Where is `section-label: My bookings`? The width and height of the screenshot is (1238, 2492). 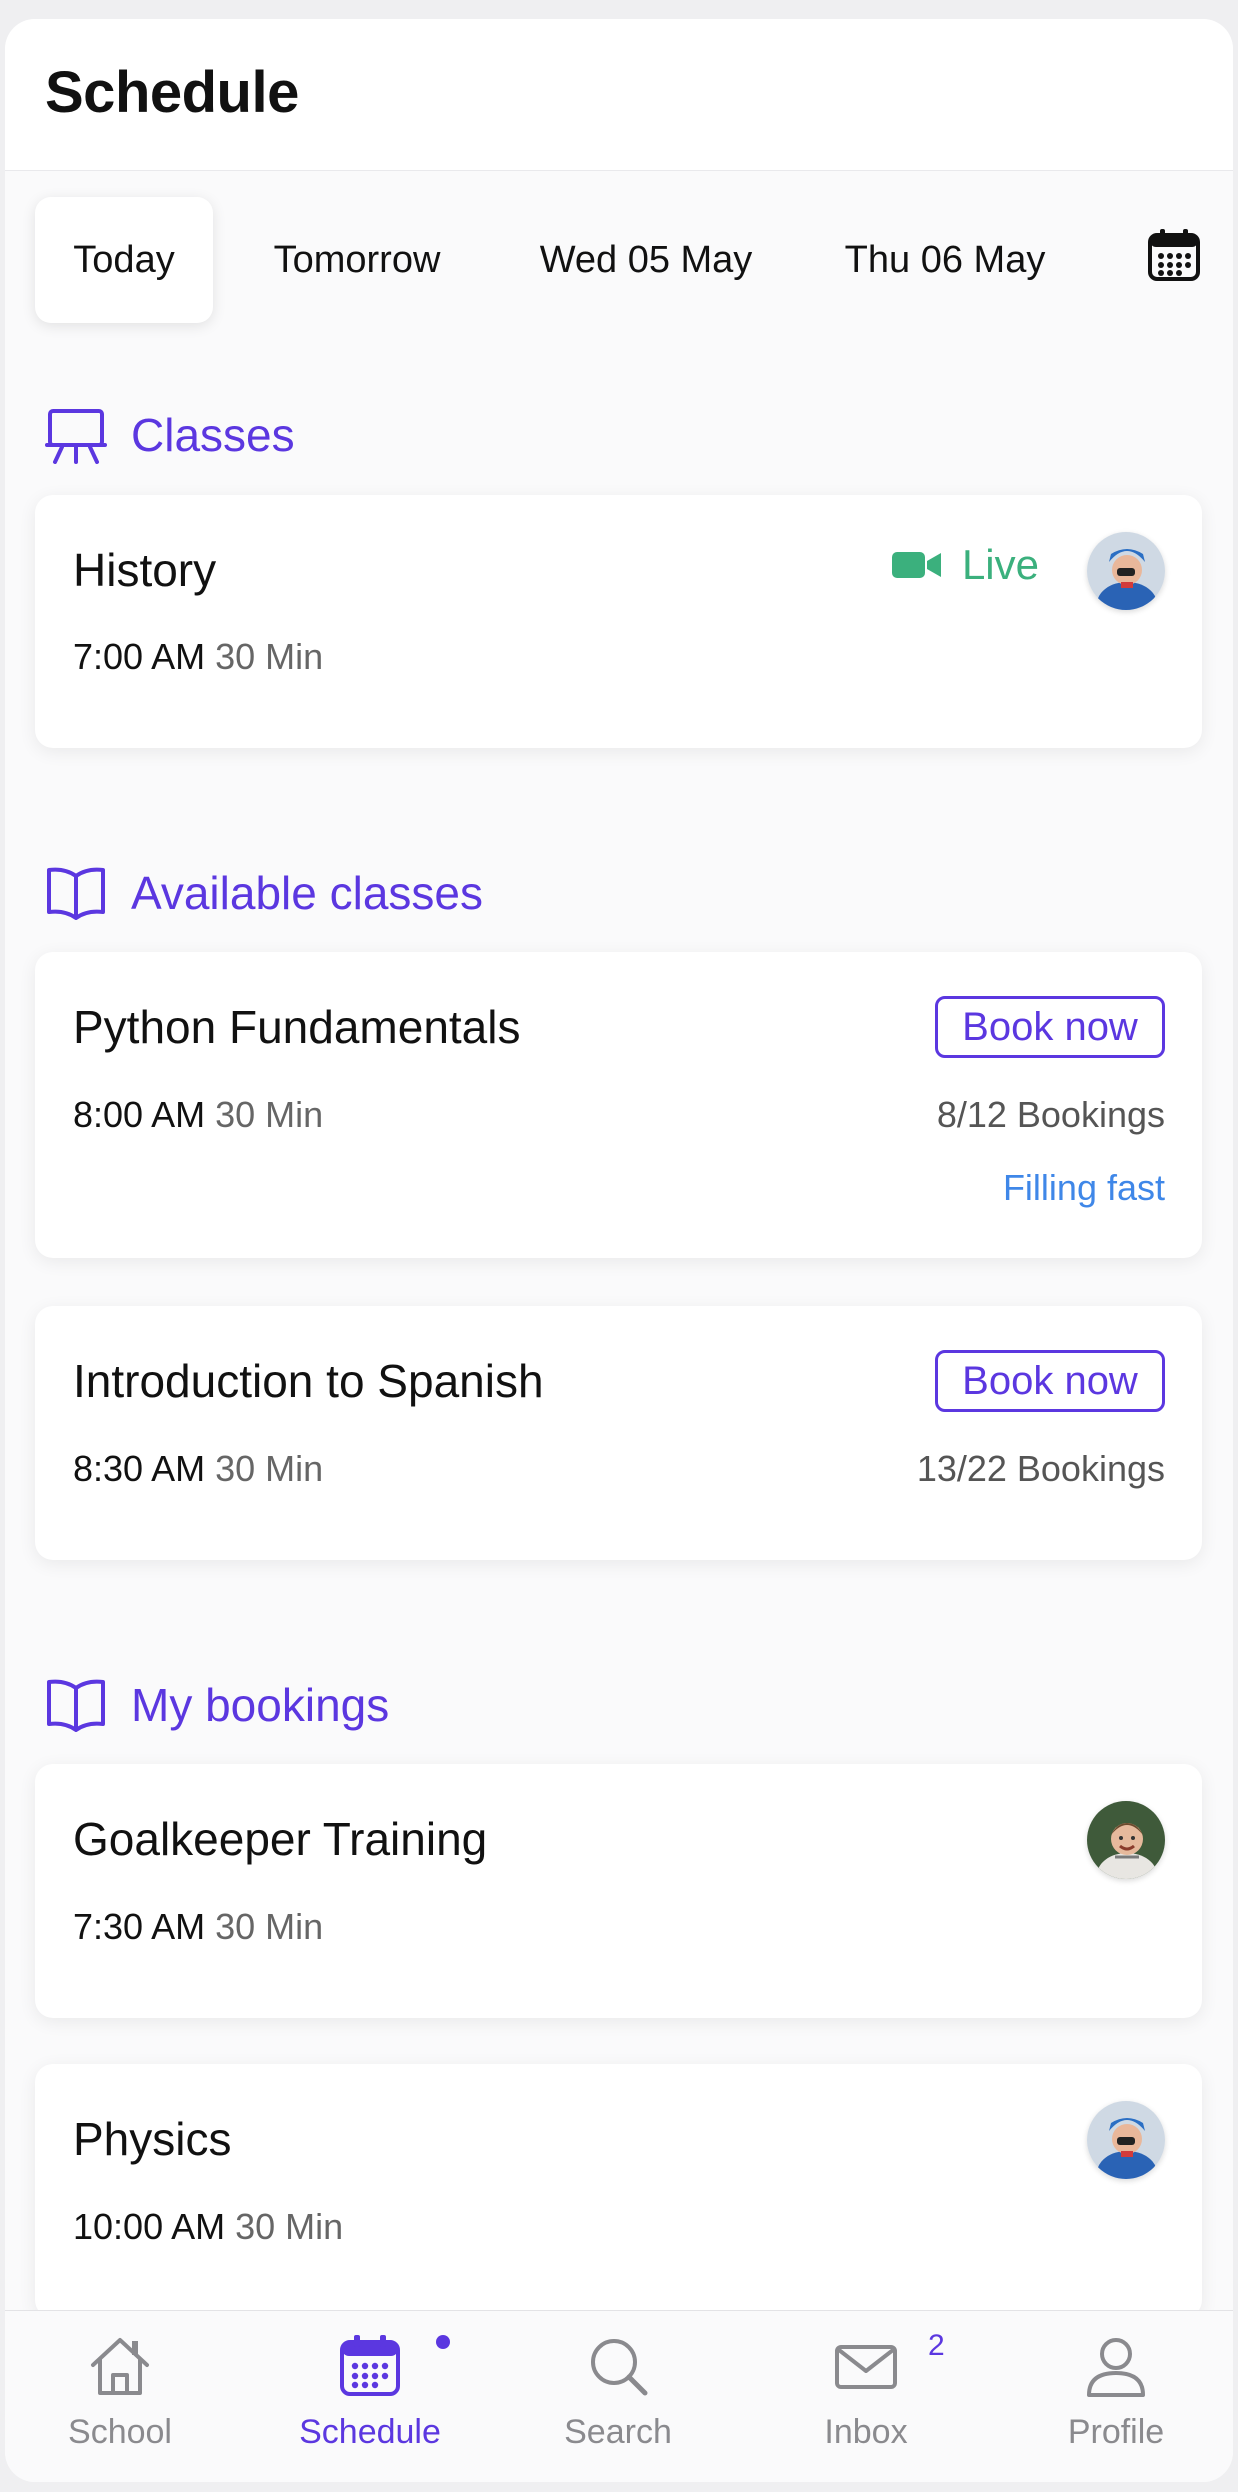
section-label: My bookings is located at coordinates (260, 1705).